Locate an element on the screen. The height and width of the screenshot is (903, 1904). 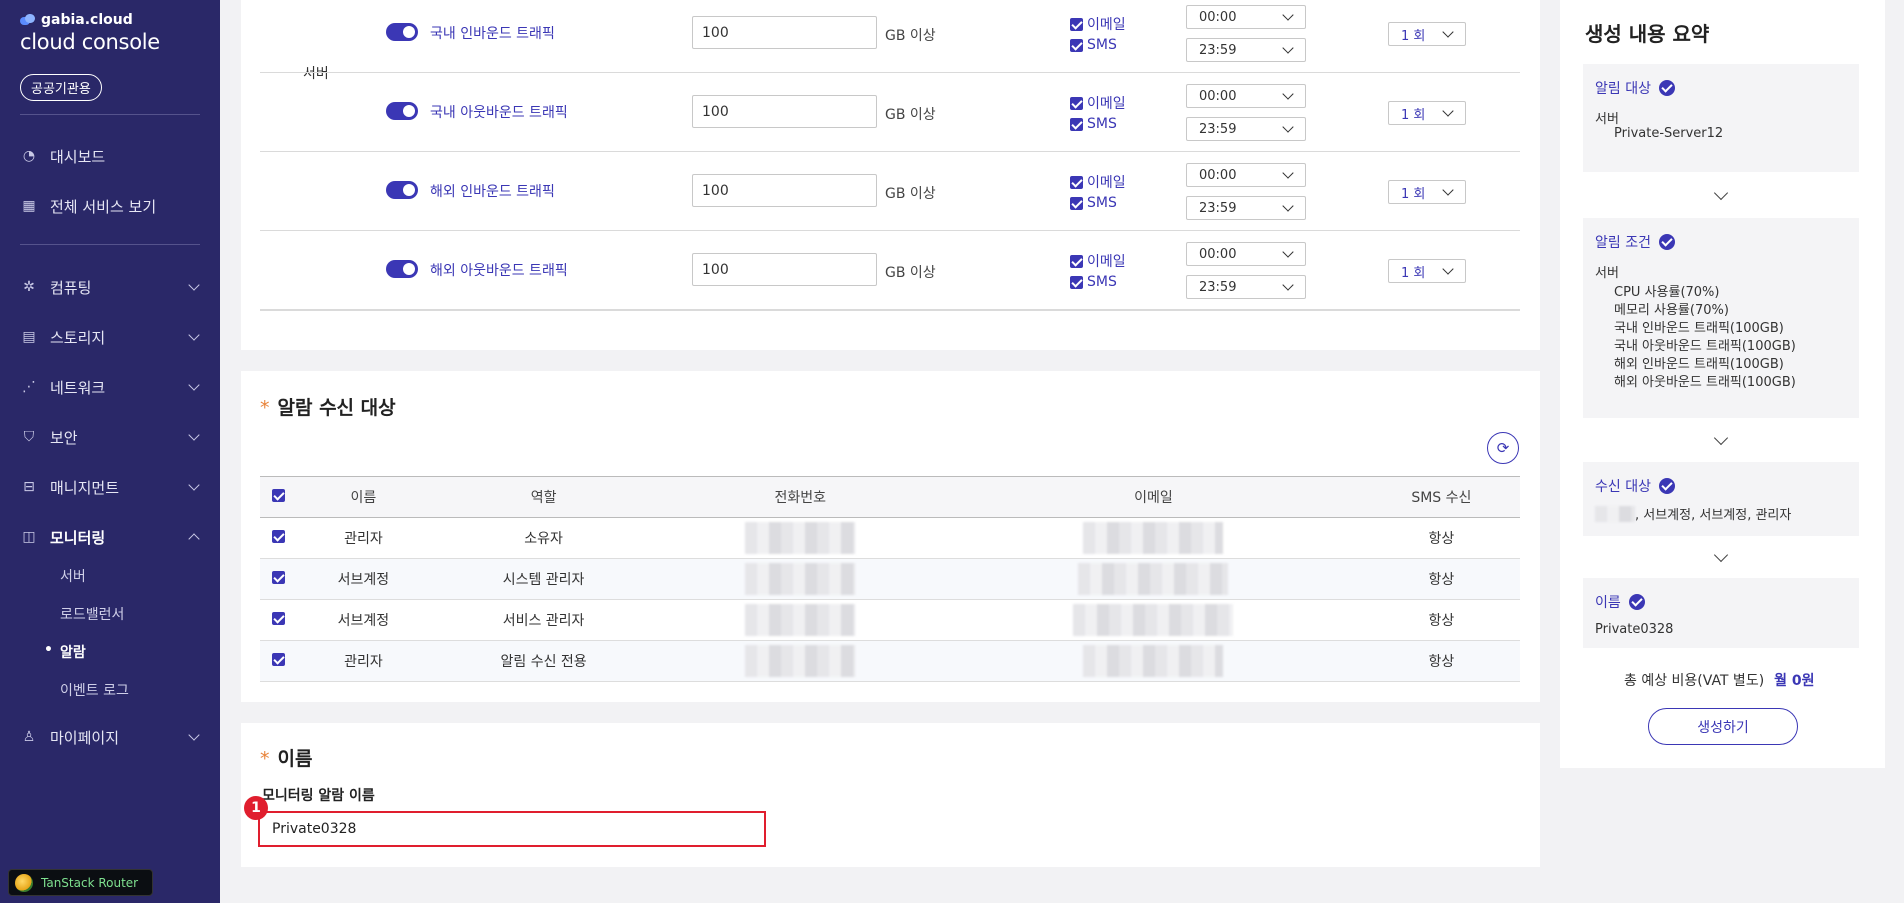
sidebar-divider is located at coordinates (110, 114).